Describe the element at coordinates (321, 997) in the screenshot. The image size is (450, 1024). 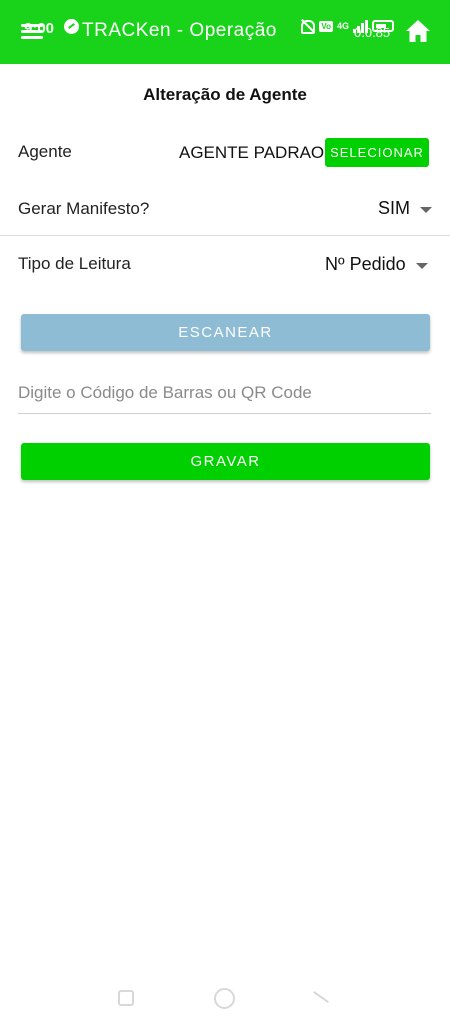
I see `back-nav-button` at that location.